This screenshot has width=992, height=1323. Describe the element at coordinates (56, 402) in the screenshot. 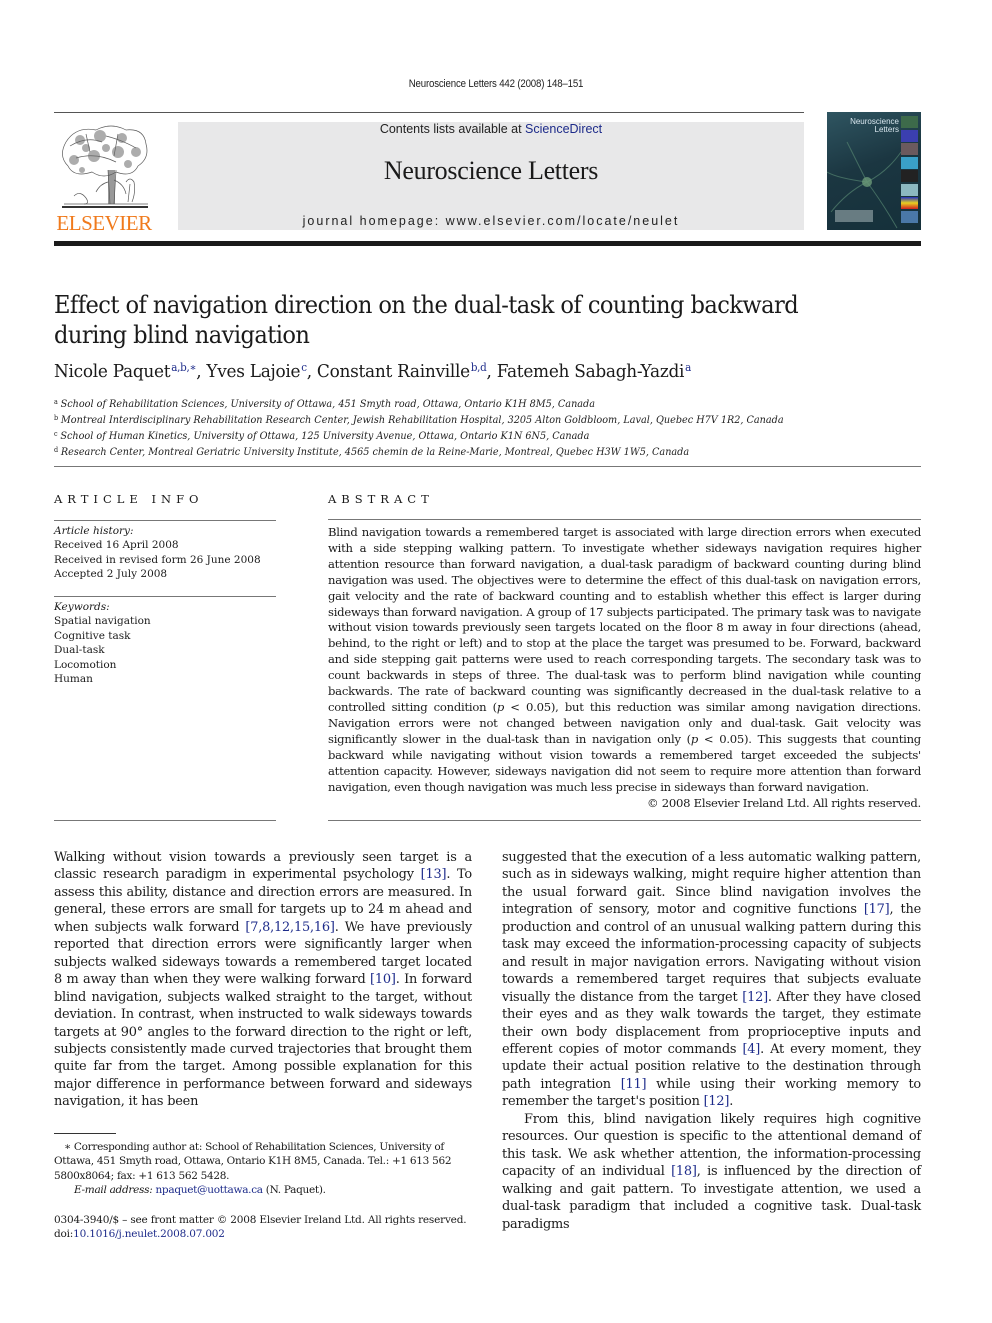

I see `affiliation-key: a` at that location.